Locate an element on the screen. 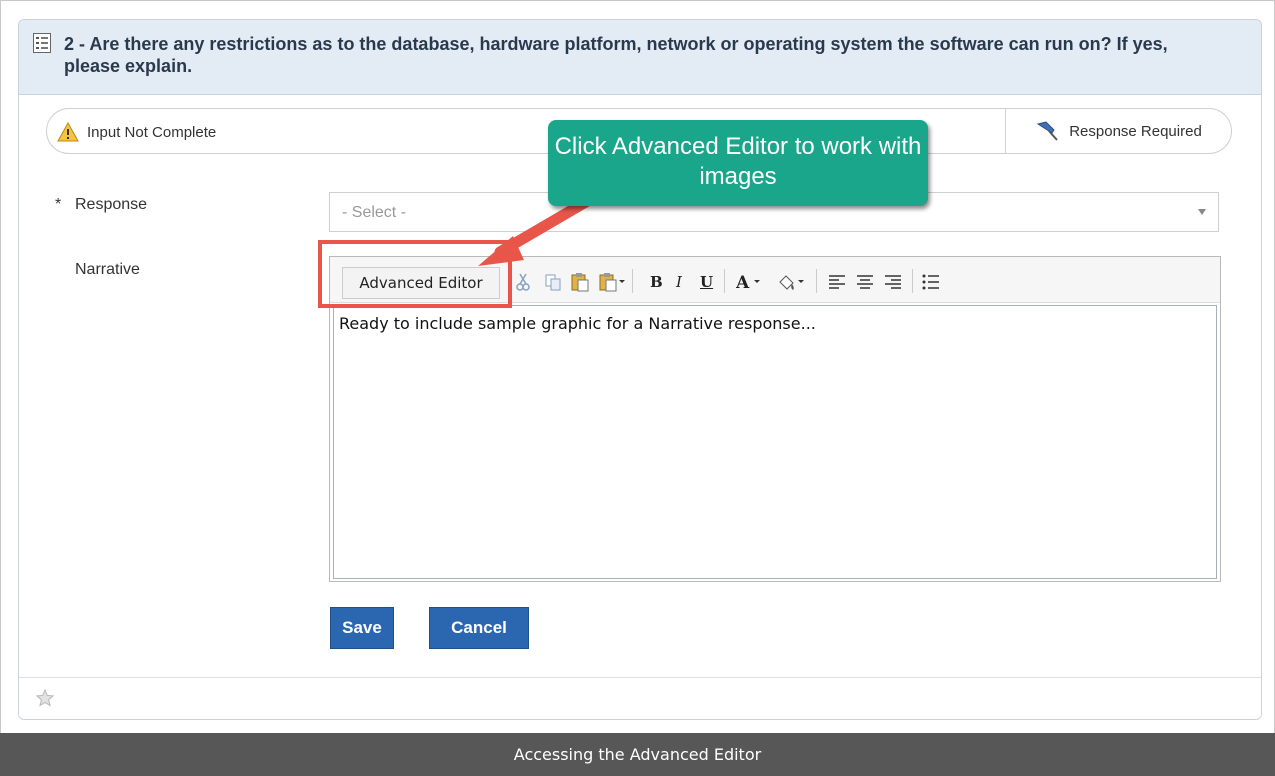  card-footer is located at coordinates (640, 698).